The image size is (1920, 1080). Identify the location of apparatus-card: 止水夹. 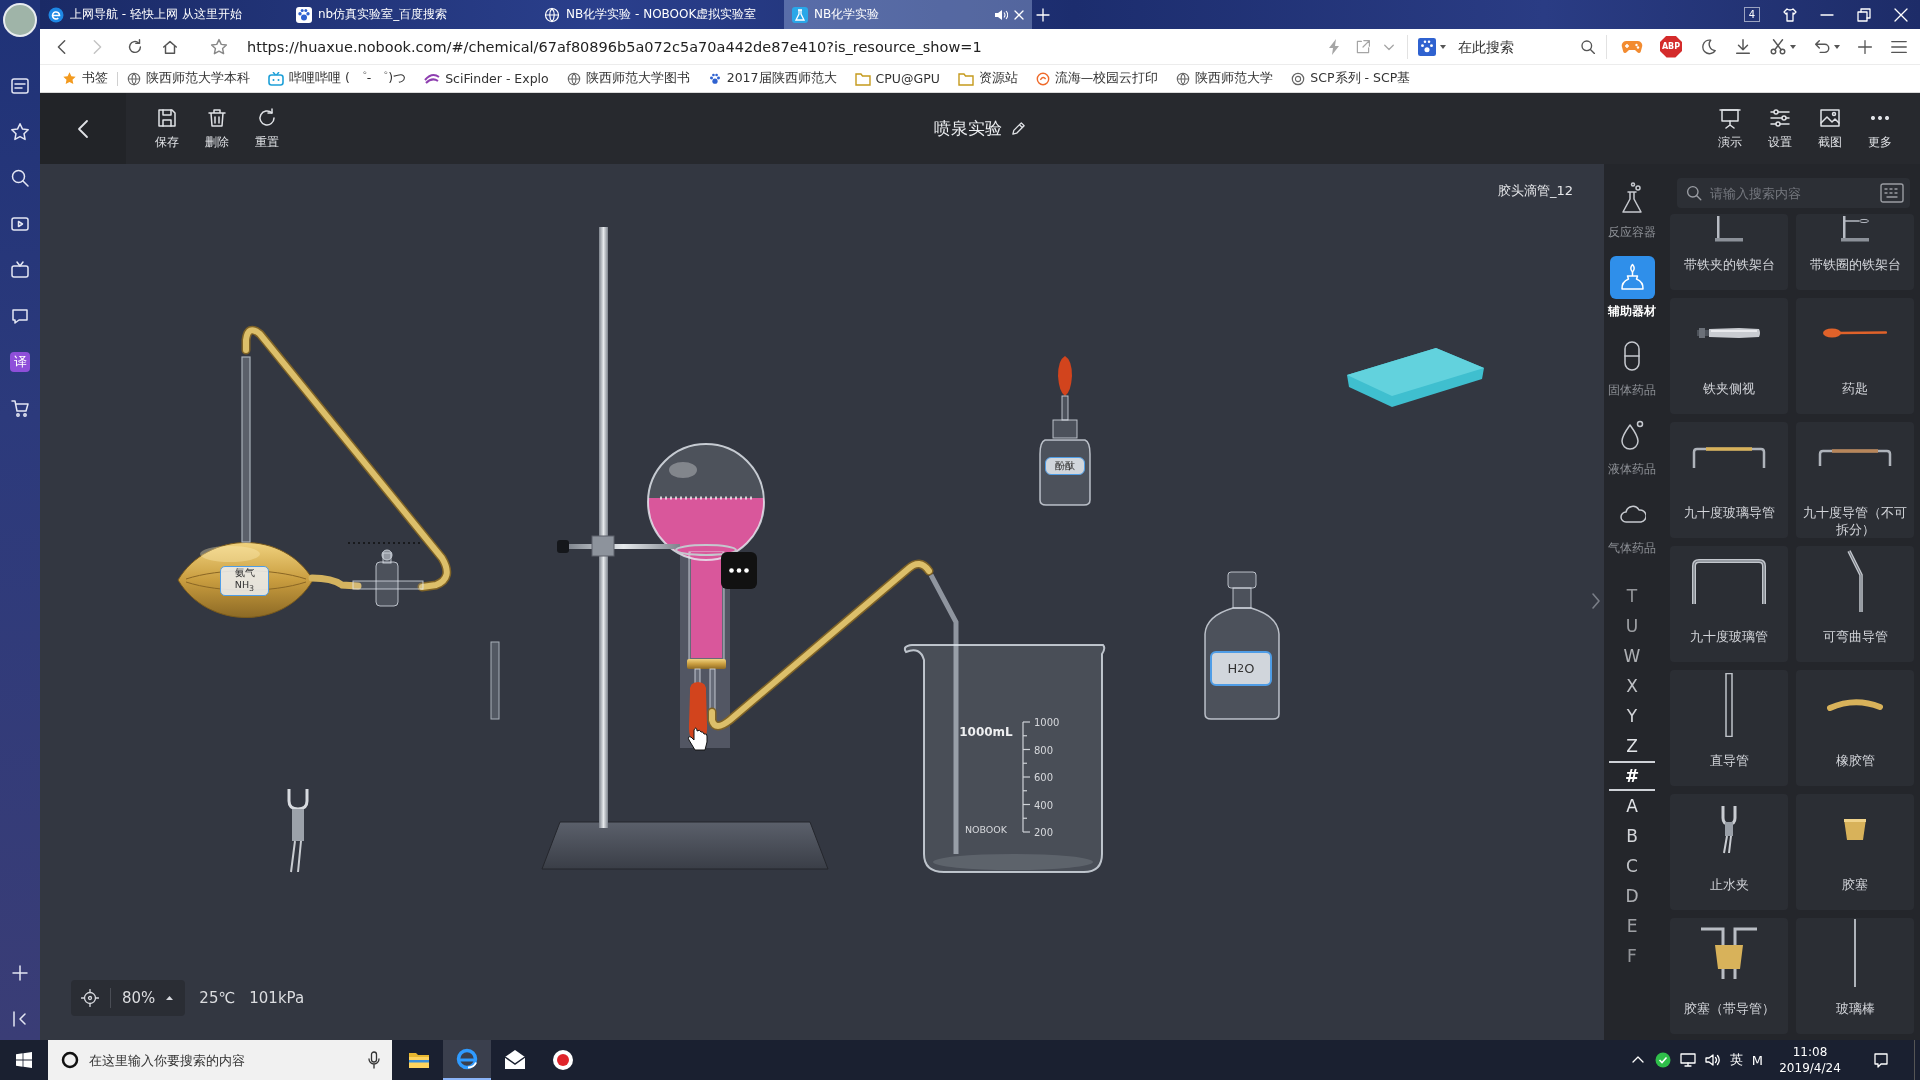
(1729, 852).